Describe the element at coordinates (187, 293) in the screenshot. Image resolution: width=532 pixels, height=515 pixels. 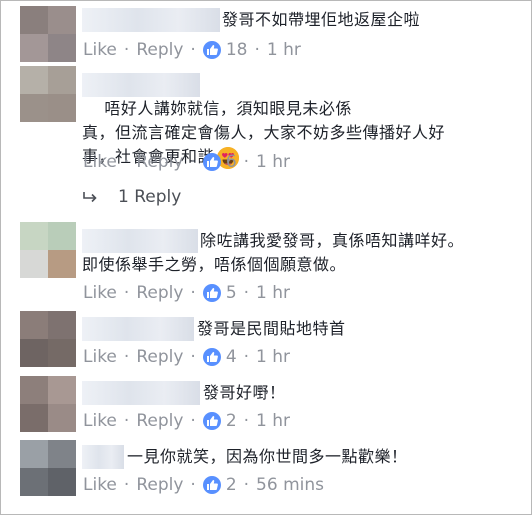
I see `comment-actions: Like · Reply · 5 · 1 hr` at that location.